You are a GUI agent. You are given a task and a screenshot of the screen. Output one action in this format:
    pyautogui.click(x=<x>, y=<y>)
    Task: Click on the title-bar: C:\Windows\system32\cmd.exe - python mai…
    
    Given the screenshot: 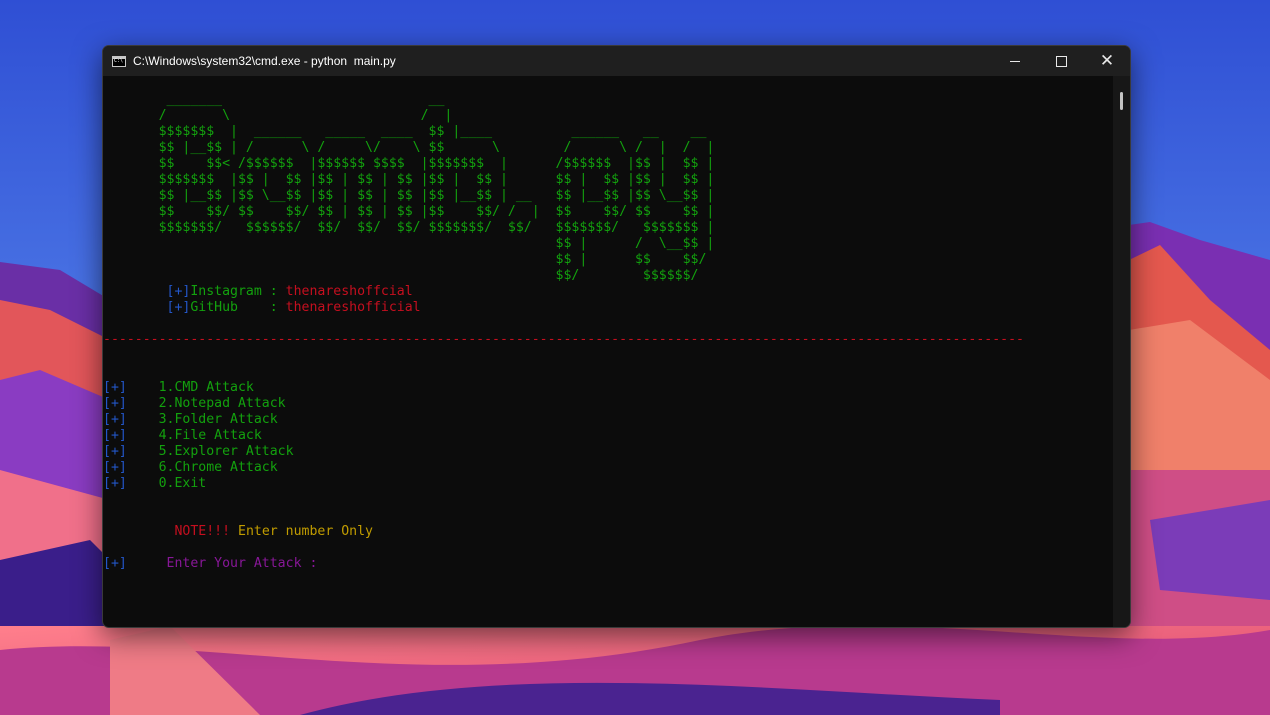 What is the action you would take?
    pyautogui.click(x=616, y=61)
    